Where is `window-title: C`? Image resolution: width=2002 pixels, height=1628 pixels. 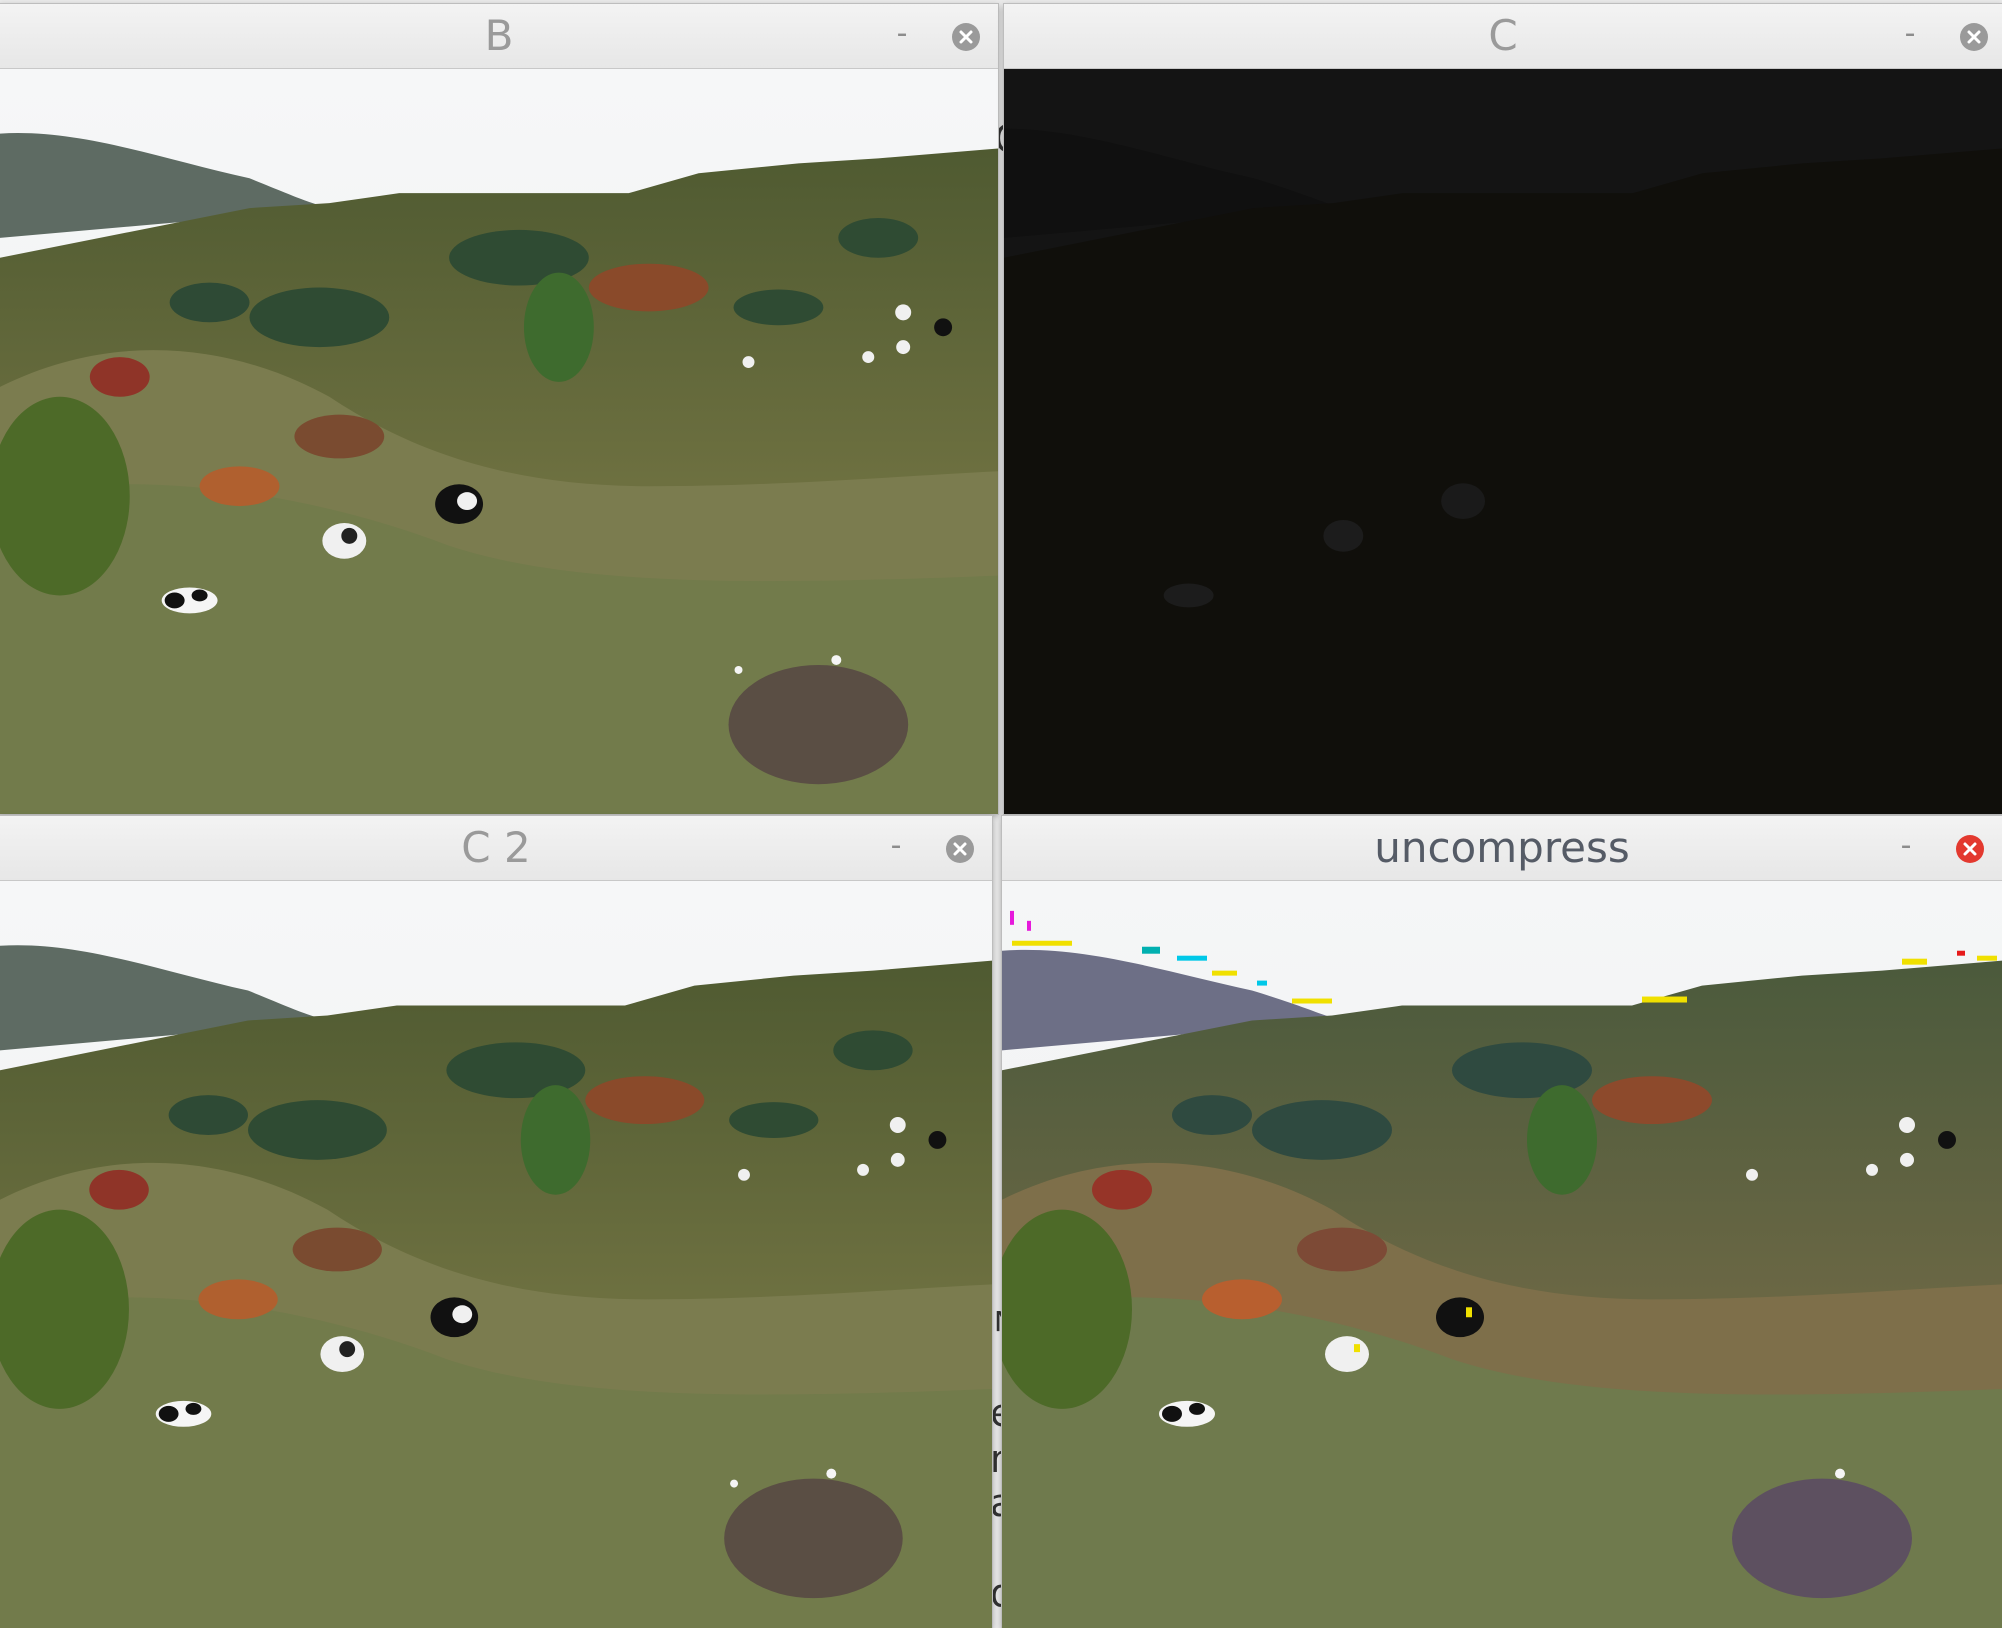
window-title: C is located at coordinates (1503, 35).